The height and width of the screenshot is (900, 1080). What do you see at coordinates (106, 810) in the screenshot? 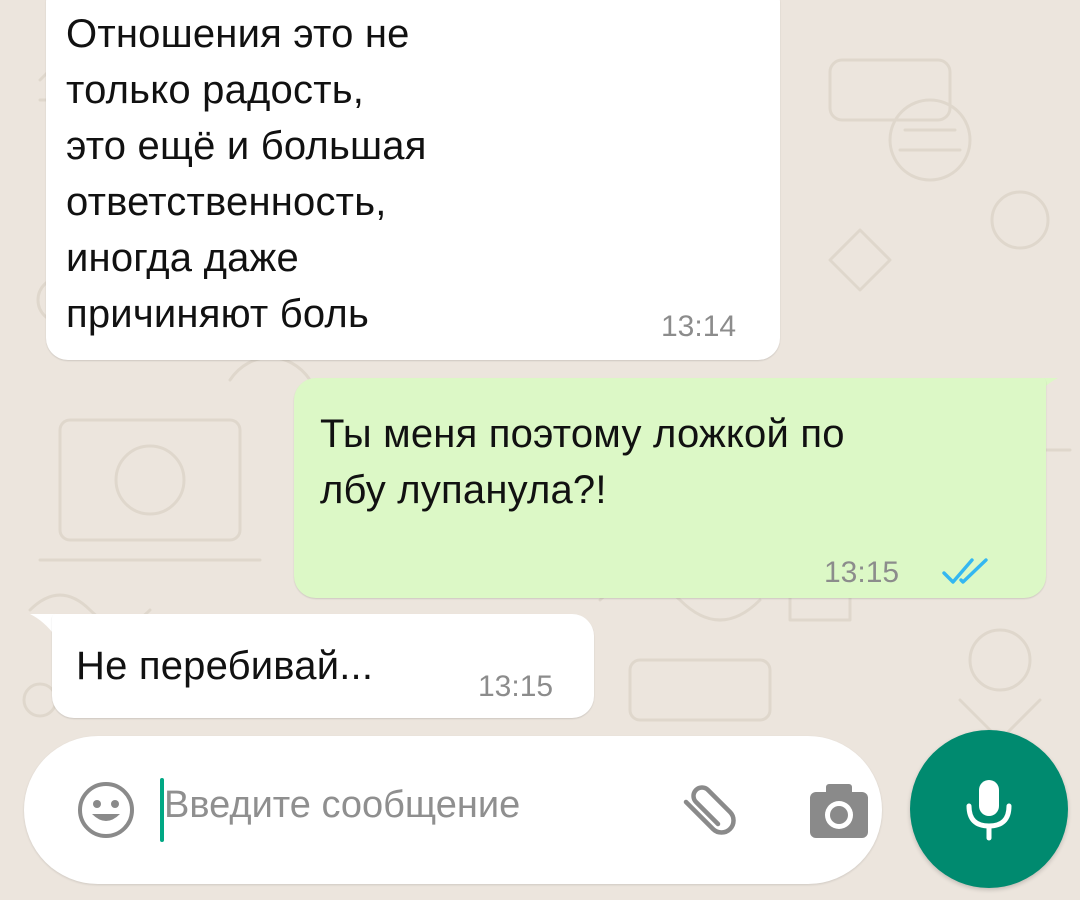
I see `emoji-icon` at bounding box center [106, 810].